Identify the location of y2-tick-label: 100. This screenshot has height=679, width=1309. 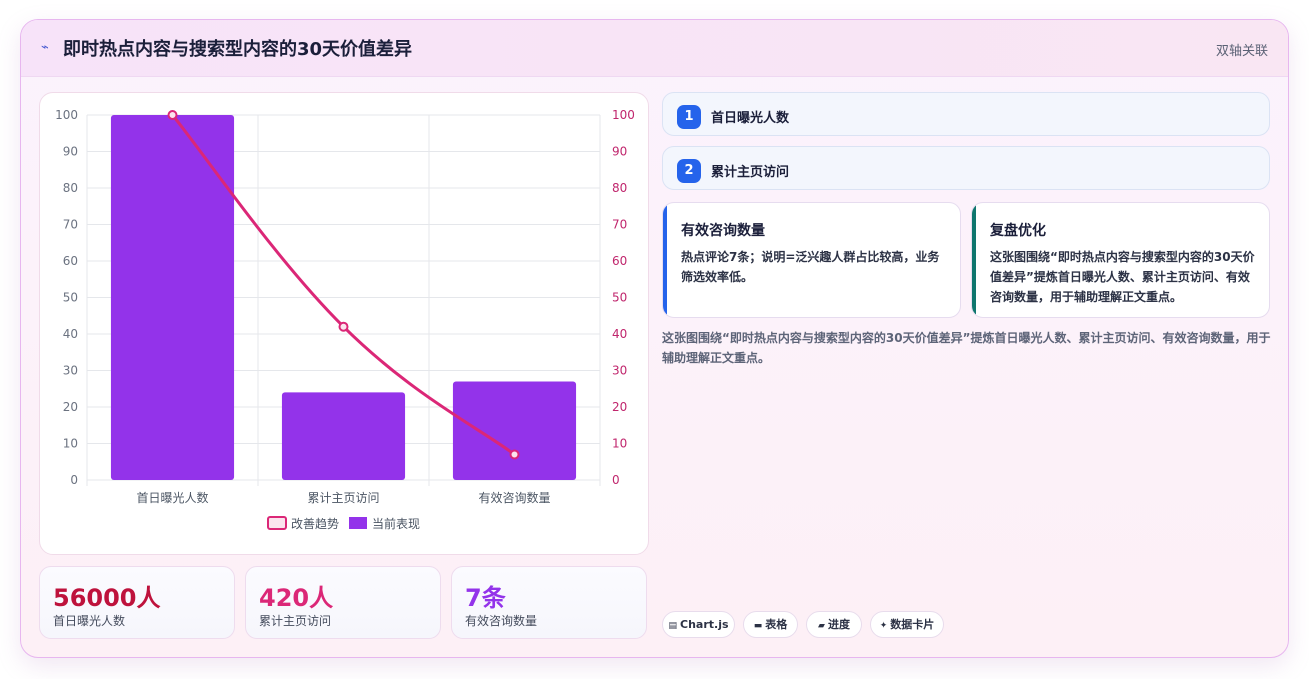
(623, 115).